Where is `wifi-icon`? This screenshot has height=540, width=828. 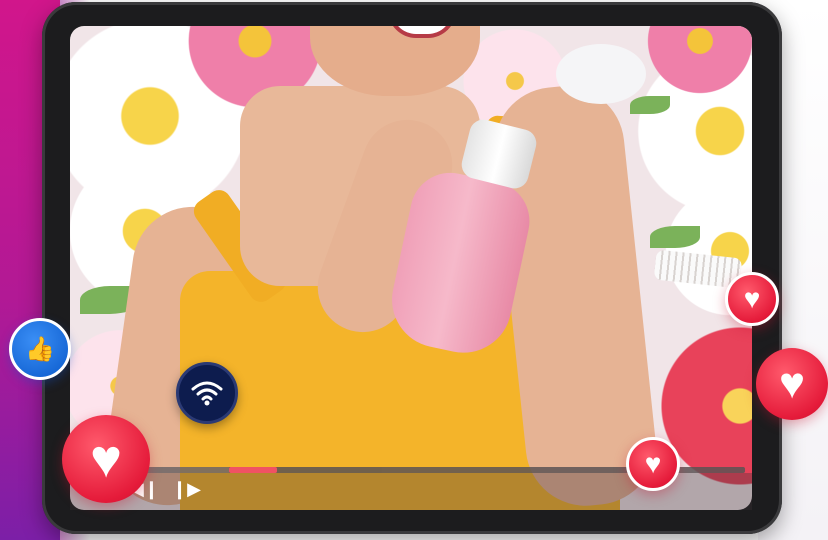 wifi-icon is located at coordinates (207, 393).